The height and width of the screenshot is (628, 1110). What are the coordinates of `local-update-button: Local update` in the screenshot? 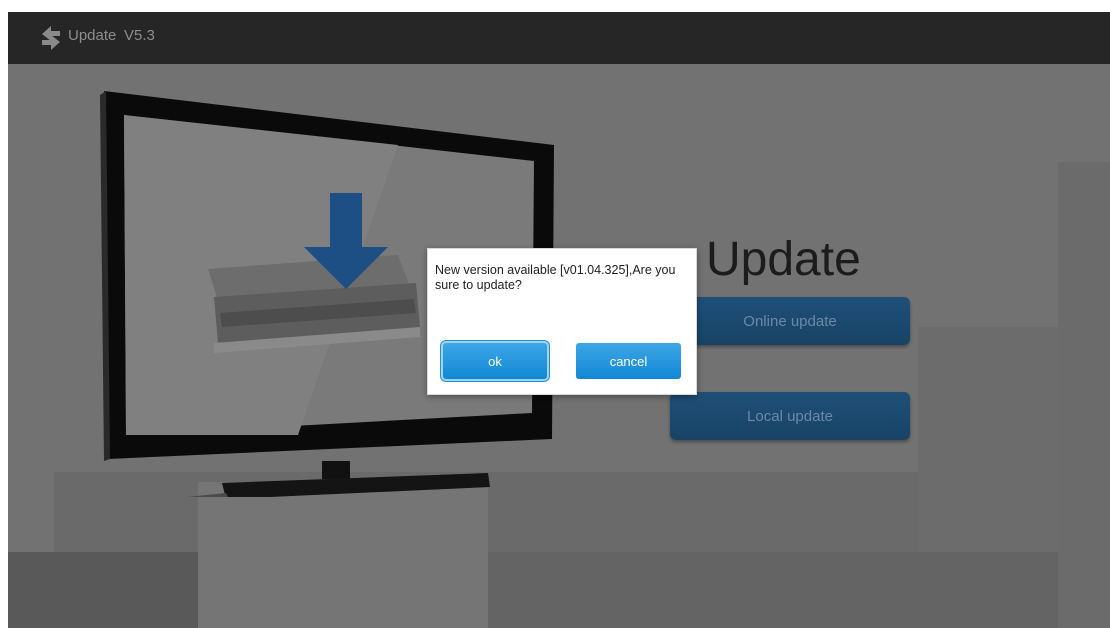 It's located at (790, 416).